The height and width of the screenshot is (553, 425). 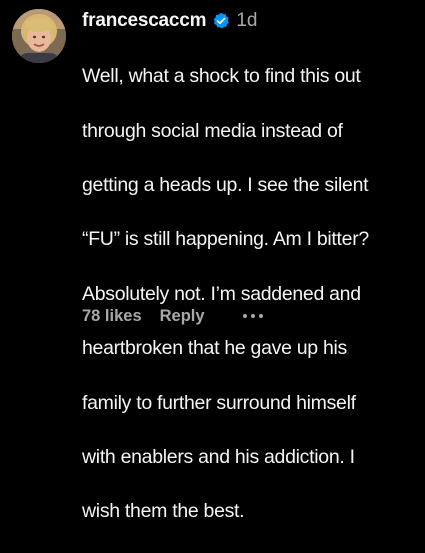 I want to click on comment-line: through social media instead of, so click(x=212, y=130).